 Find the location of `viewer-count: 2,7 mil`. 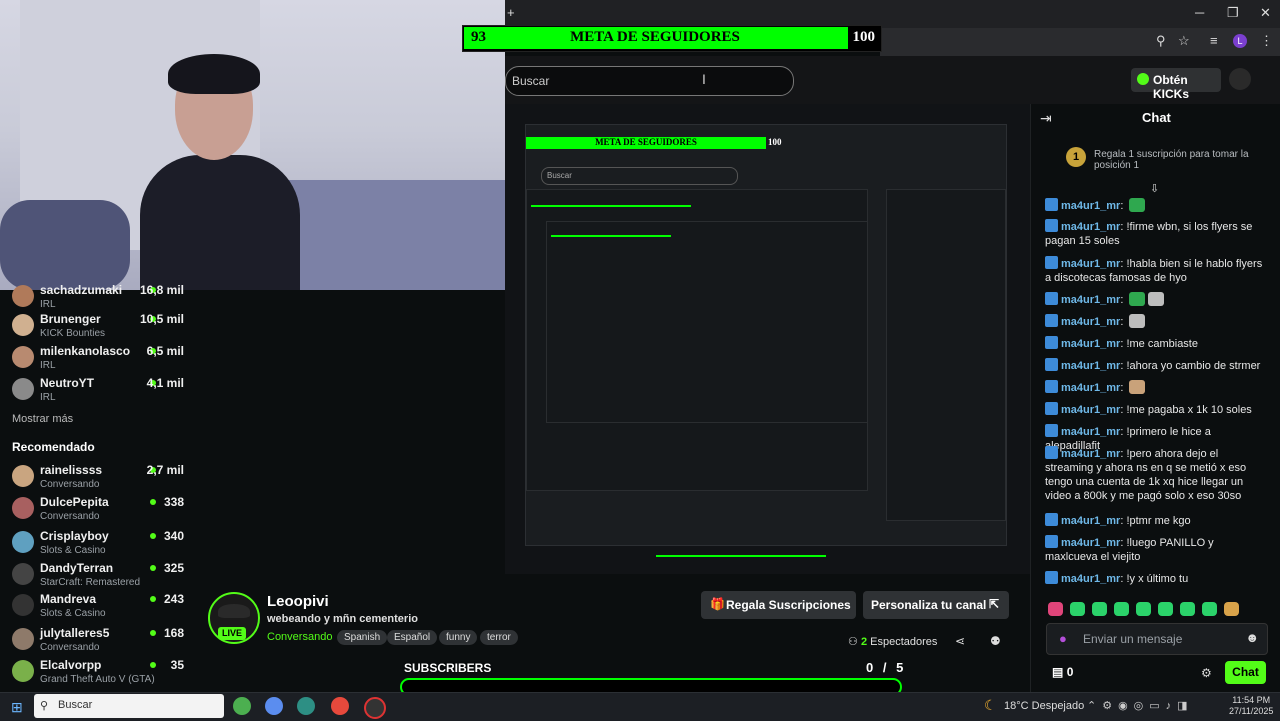

viewer-count: 2,7 mil is located at coordinates (165, 470).